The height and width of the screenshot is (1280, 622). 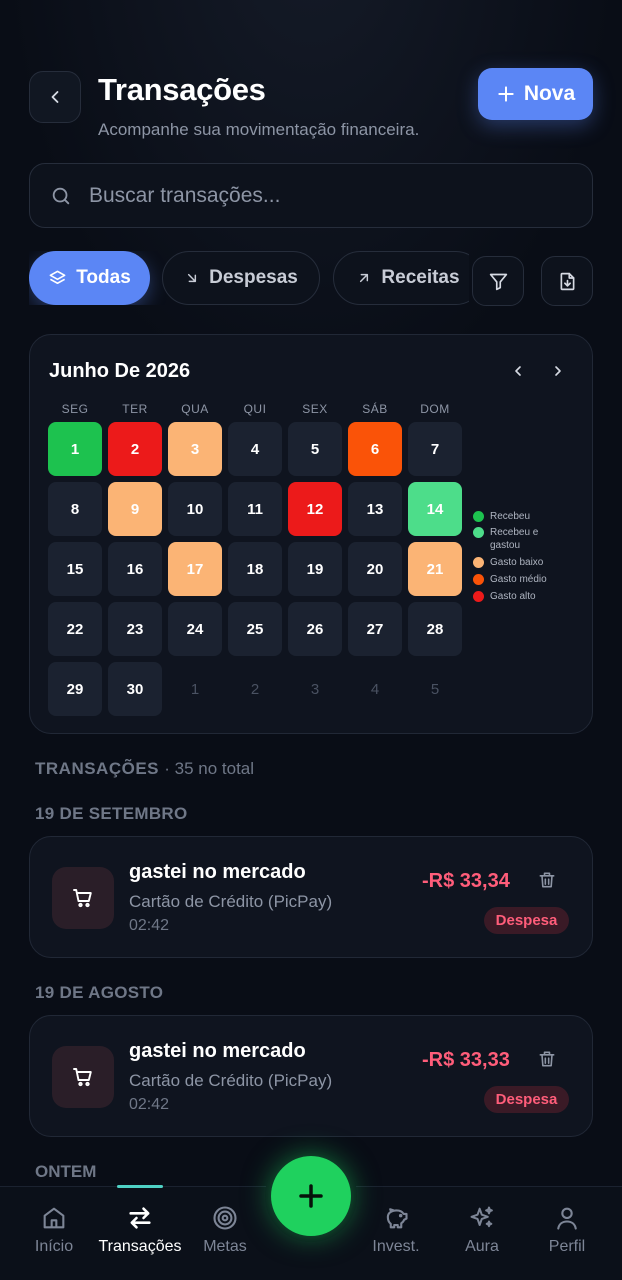 I want to click on calendar-day: 23, so click(x=135, y=629).